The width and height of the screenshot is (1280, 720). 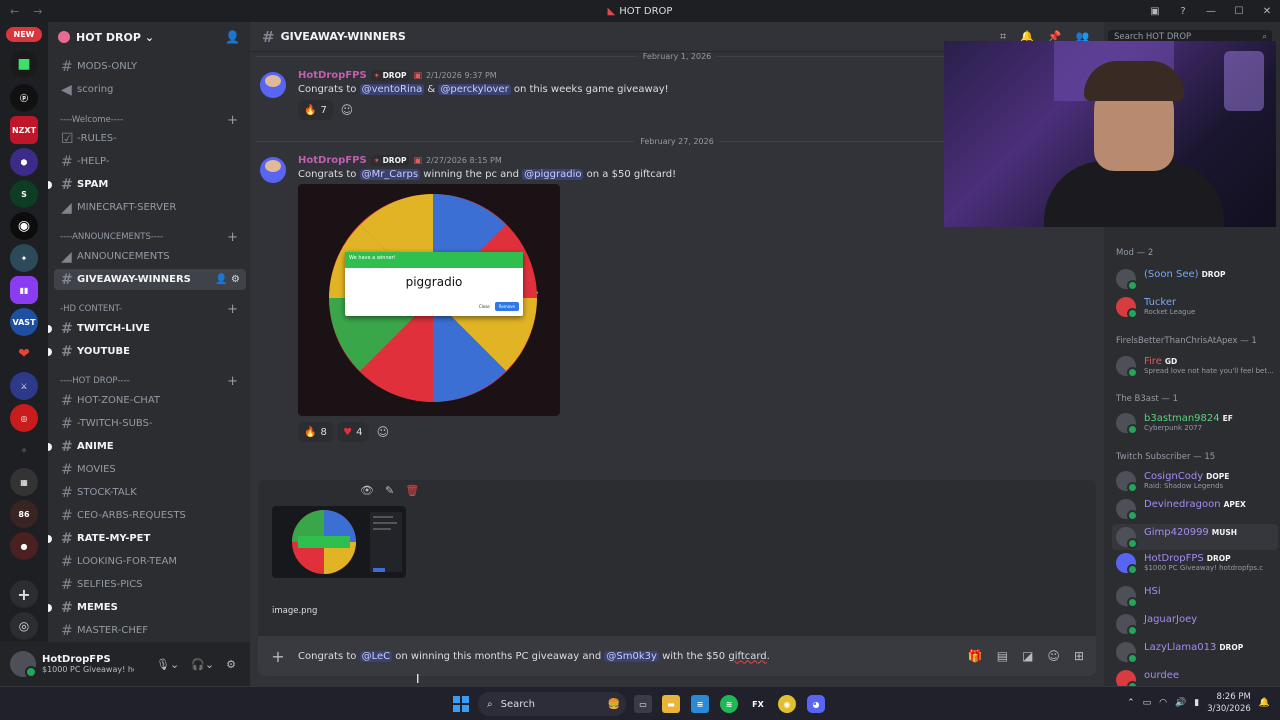 I want to click on member-item: Devinedragoon APEX, so click(x=1195, y=509).